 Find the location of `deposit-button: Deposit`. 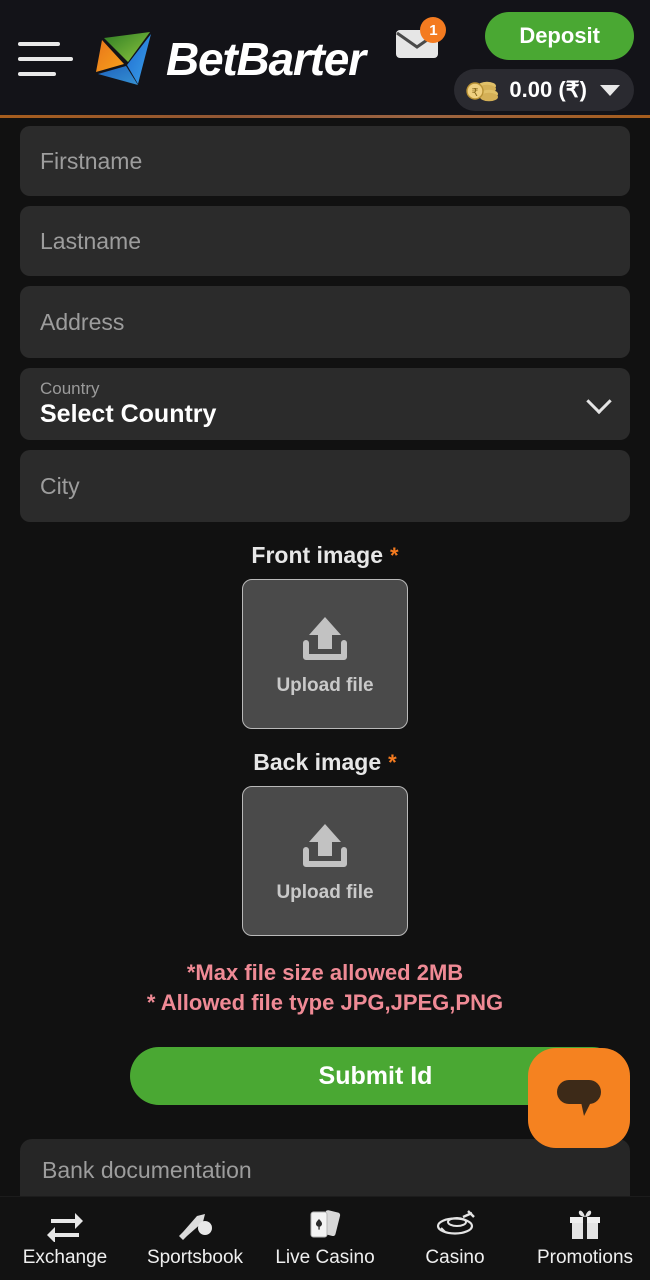

deposit-button: Deposit is located at coordinates (559, 36).